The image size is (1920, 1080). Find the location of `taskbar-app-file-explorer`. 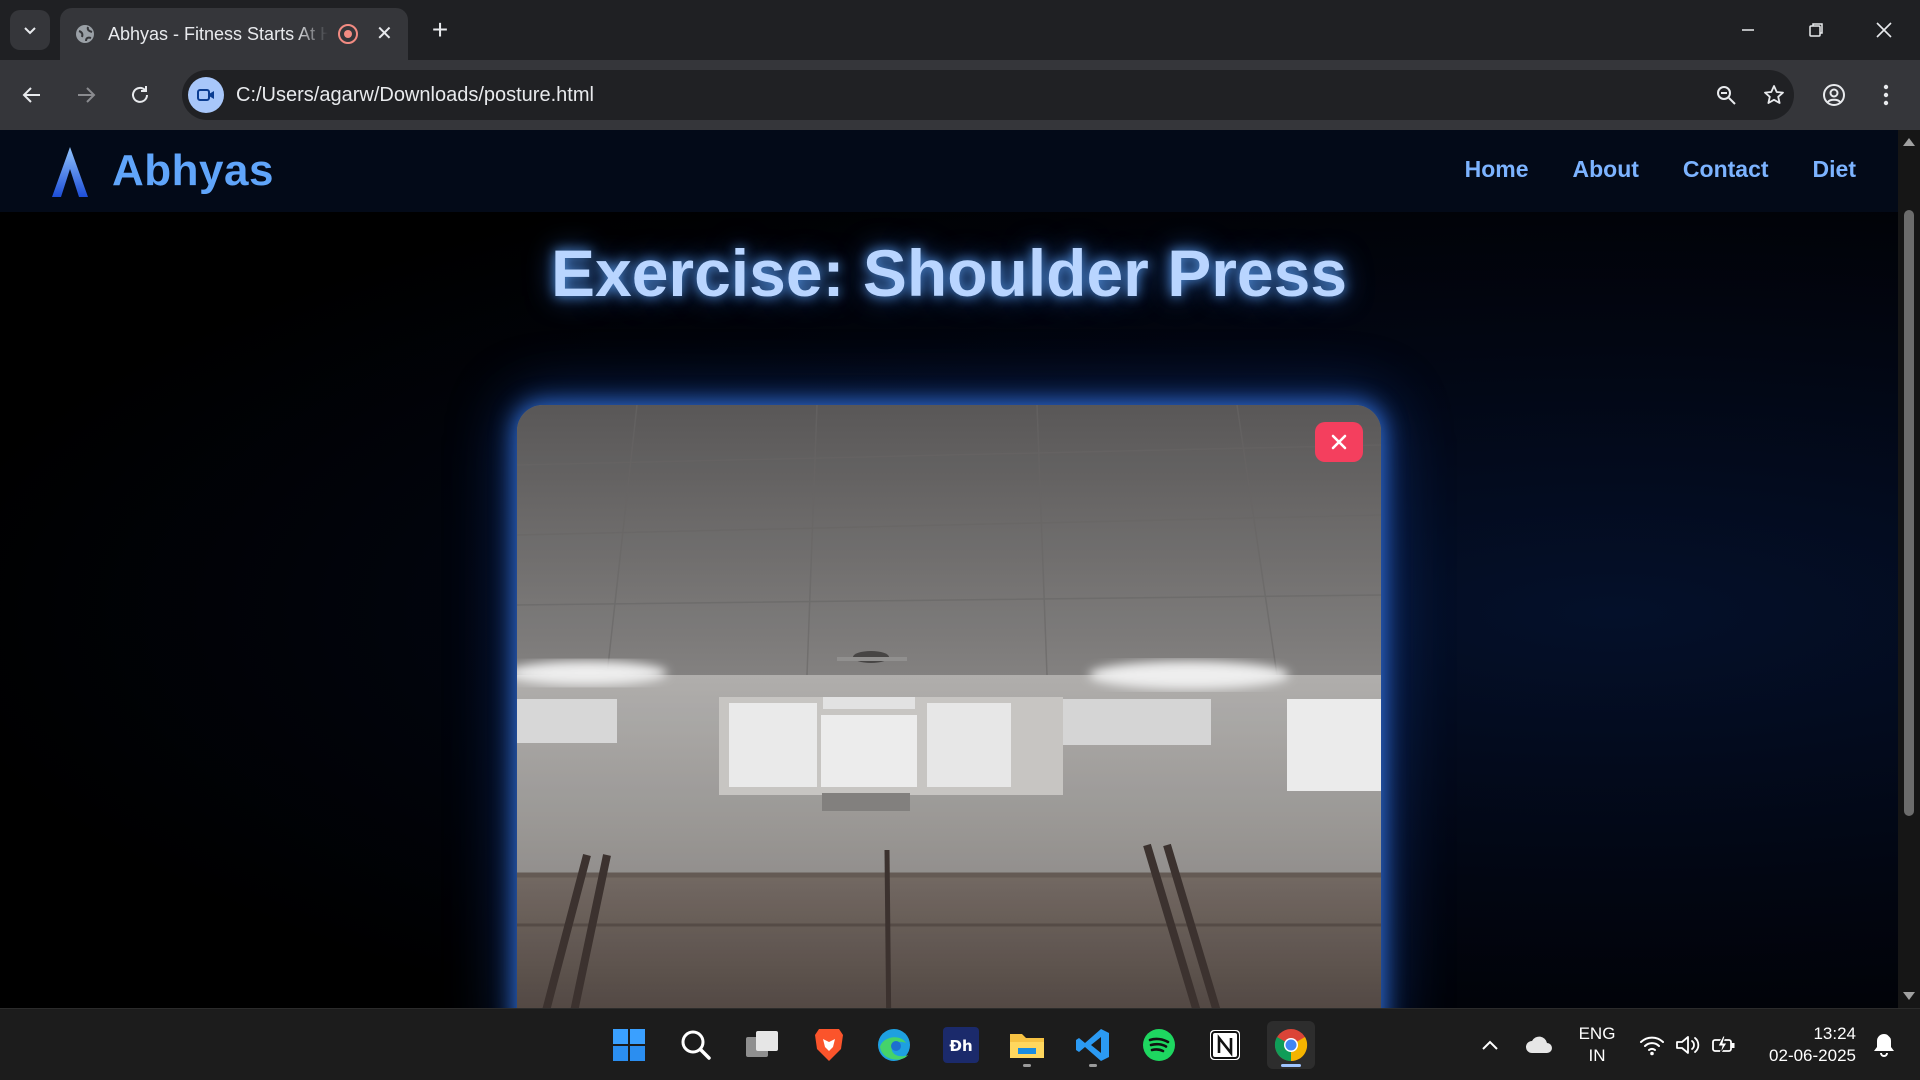

taskbar-app-file-explorer is located at coordinates (1027, 1045).